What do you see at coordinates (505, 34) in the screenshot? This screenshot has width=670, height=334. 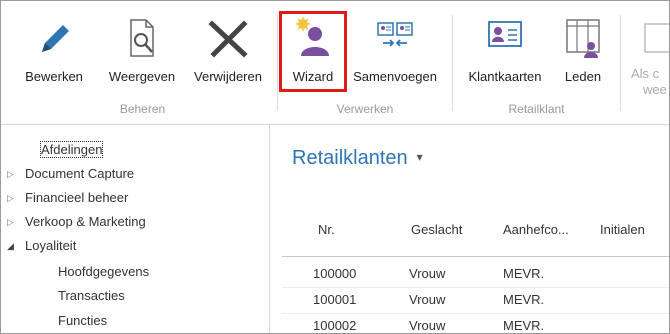 I see `customer-card-icon` at bounding box center [505, 34].